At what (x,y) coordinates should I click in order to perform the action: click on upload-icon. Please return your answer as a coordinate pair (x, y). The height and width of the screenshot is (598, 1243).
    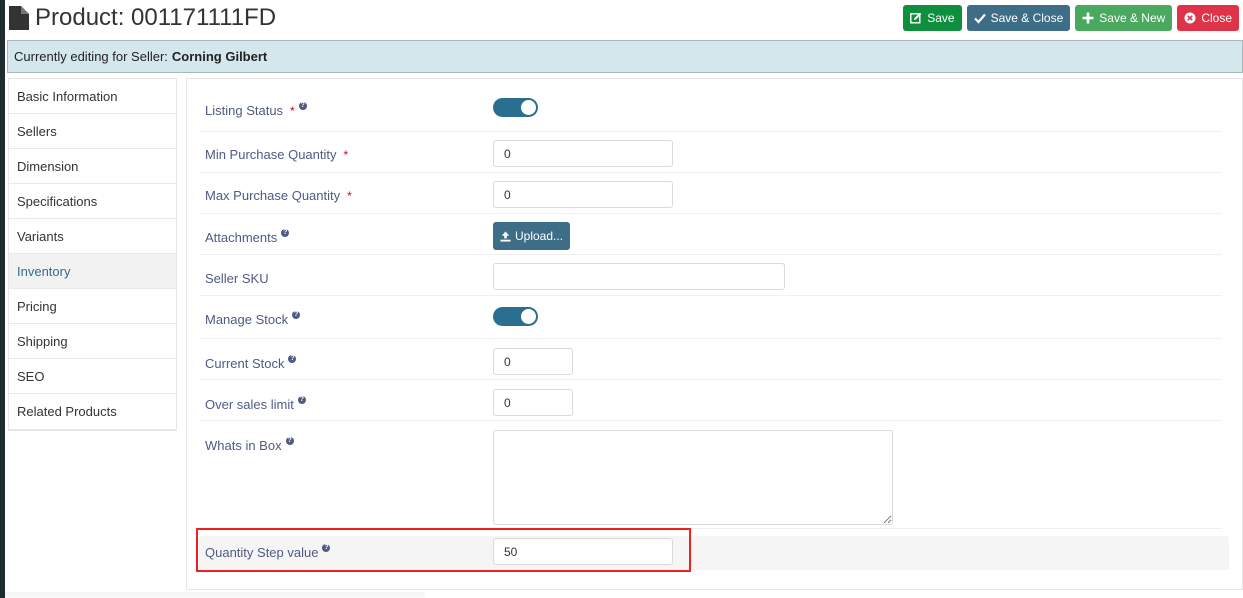
    Looking at the image, I should click on (505, 236).